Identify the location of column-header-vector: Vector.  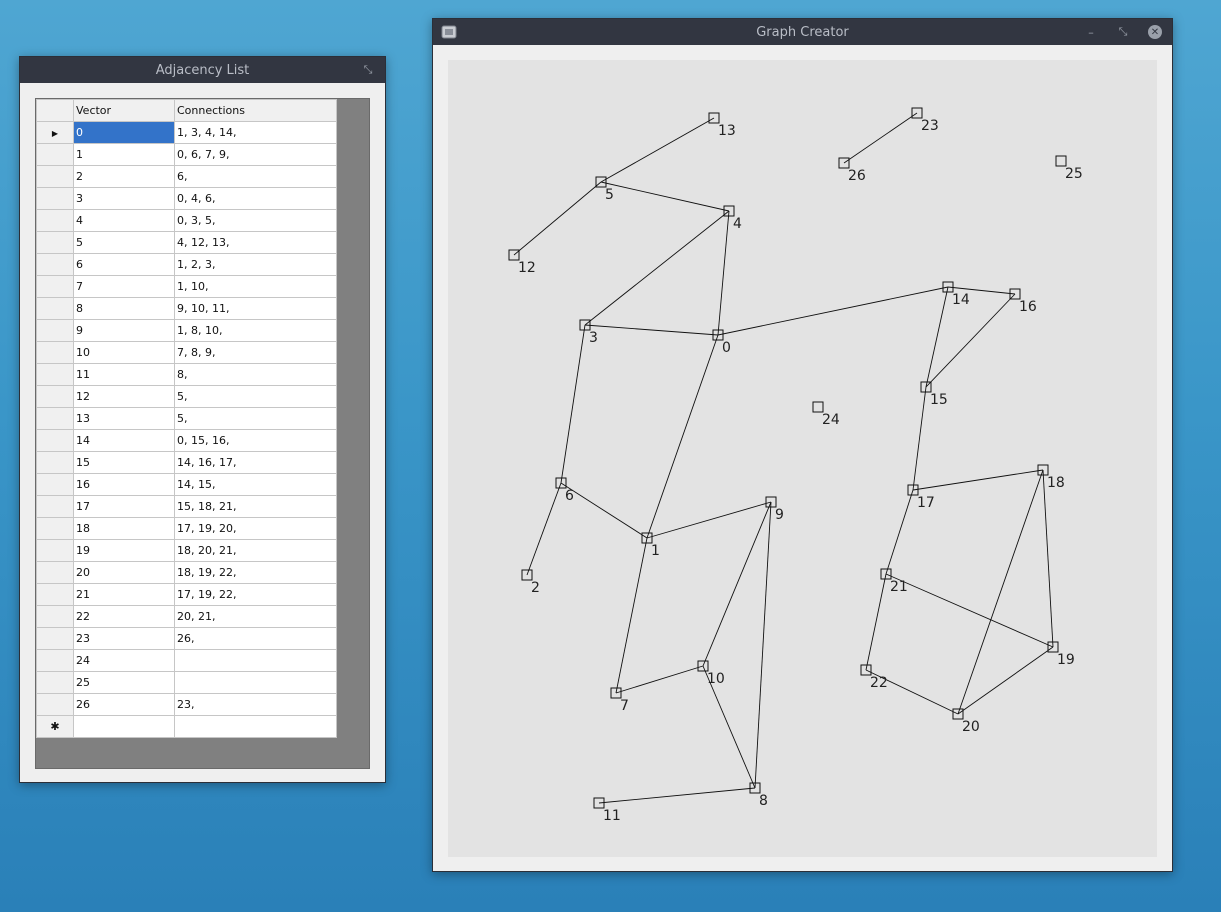
(124, 110).